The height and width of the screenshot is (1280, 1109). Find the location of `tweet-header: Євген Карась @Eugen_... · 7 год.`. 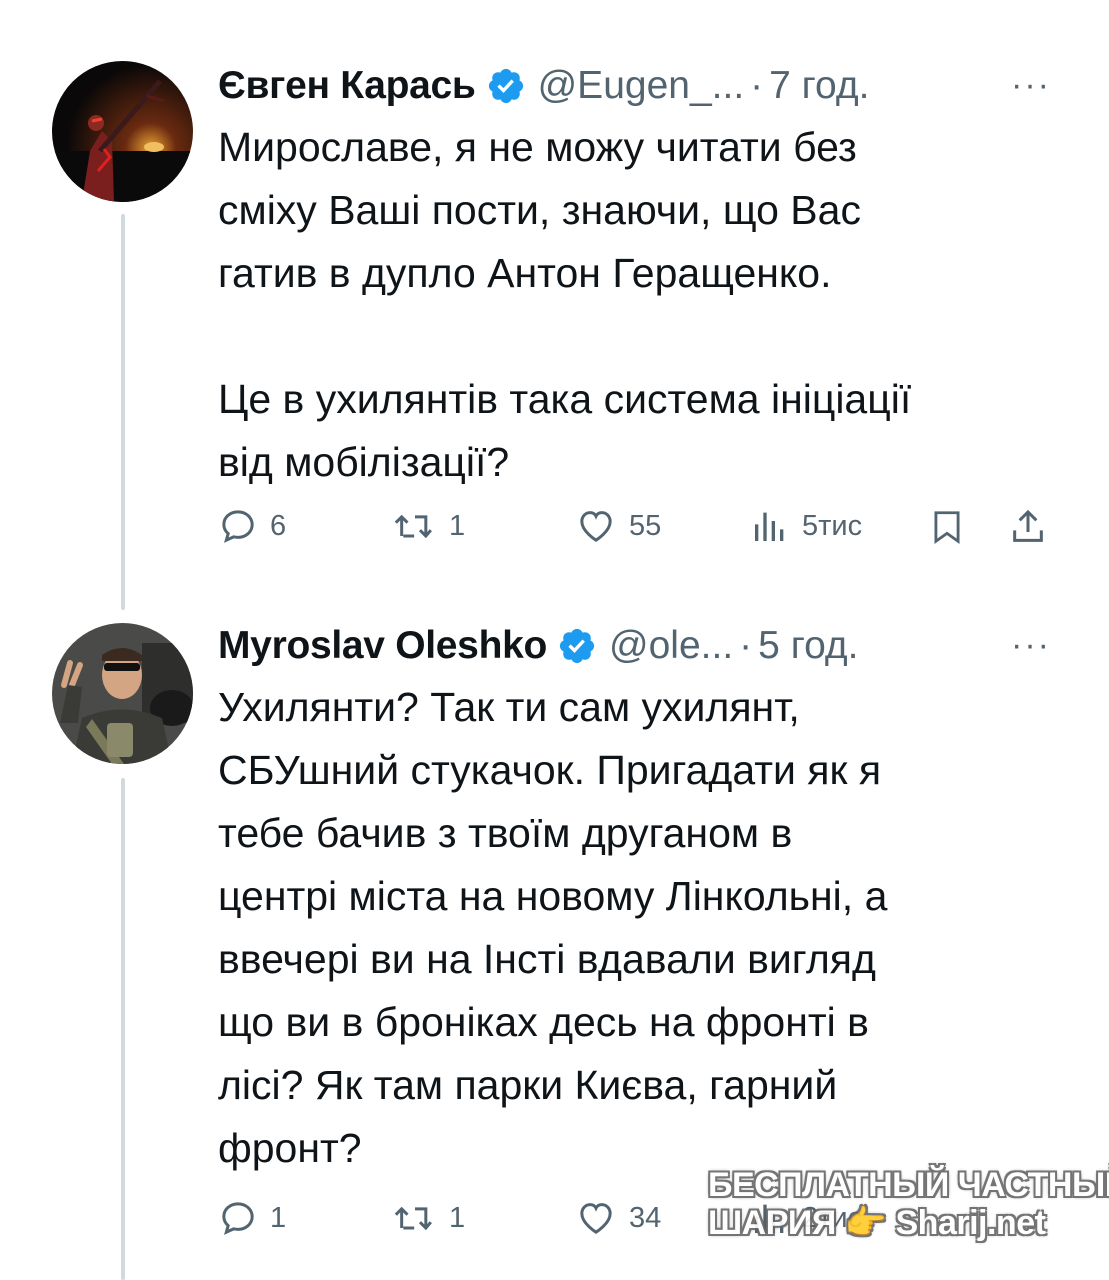

tweet-header: Євген Карась @Eugen_... · 7 год. is located at coordinates (543, 86).